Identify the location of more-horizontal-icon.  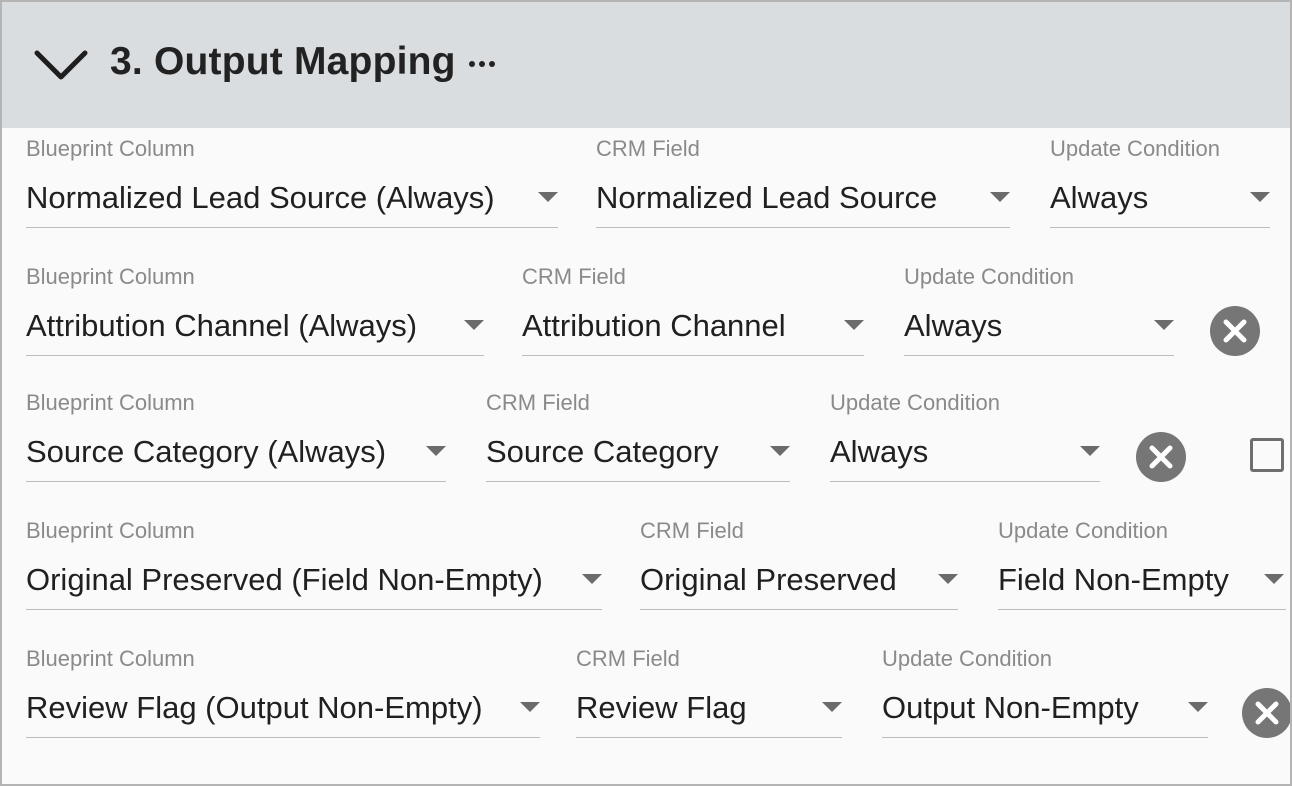
(482, 64).